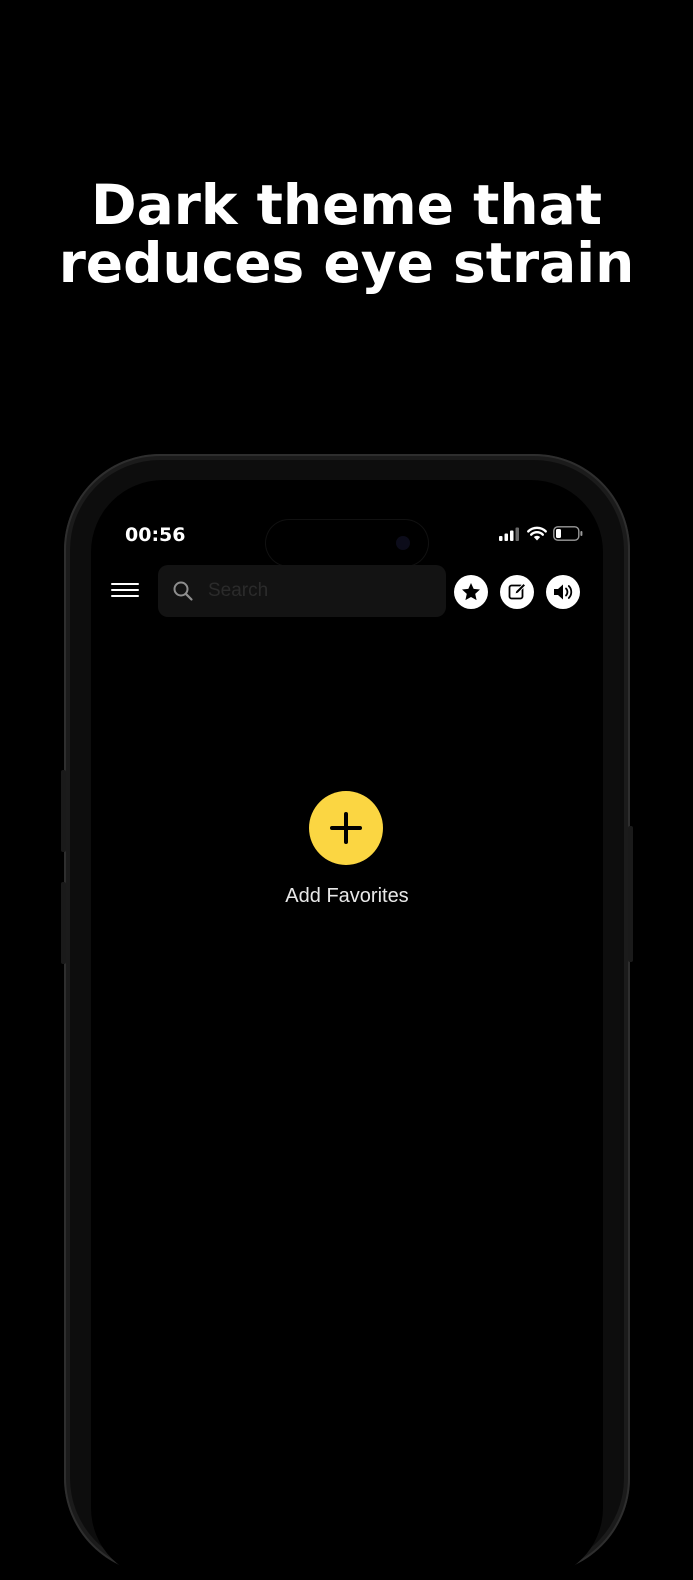 The height and width of the screenshot is (1580, 693). Describe the element at coordinates (126, 590) in the screenshot. I see `hamburger-menu-icon` at that location.